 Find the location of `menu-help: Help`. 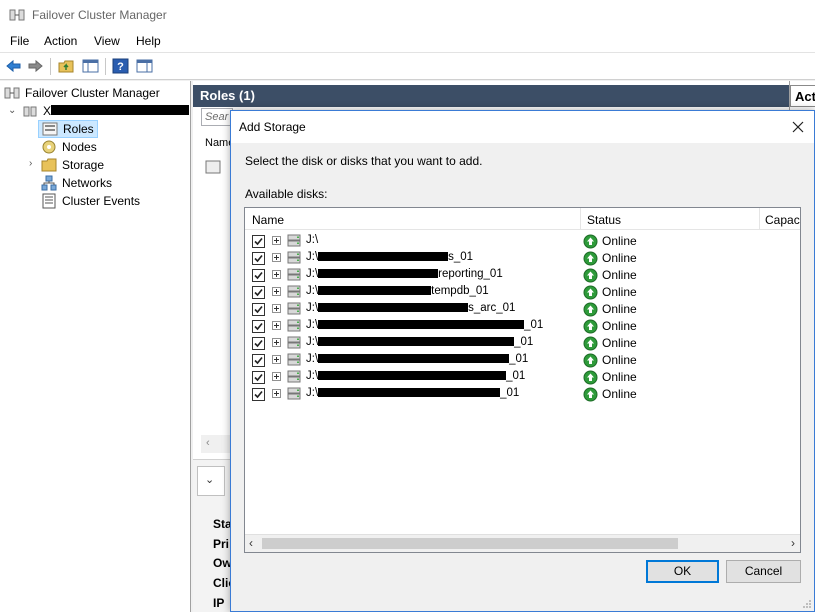

menu-help: Help is located at coordinates (148, 41).